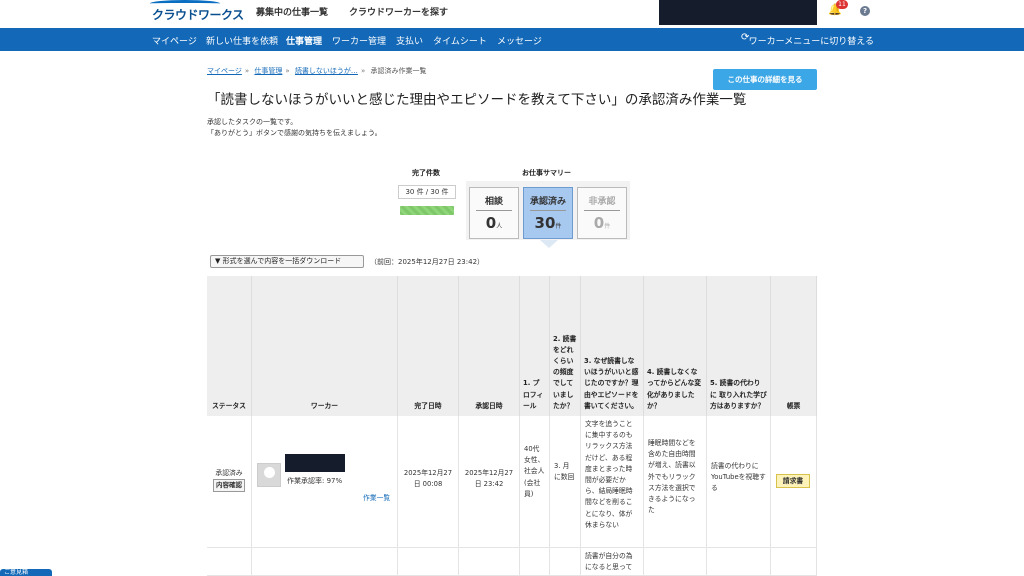 Image resolution: width=1024 pixels, height=576 pixels. What do you see at coordinates (477, 100) in the screenshot?
I see `page-title: 「読書しないほうがいいと感じた理由やエピソードを教えて下さい」の承認済み作業一覧` at bounding box center [477, 100].